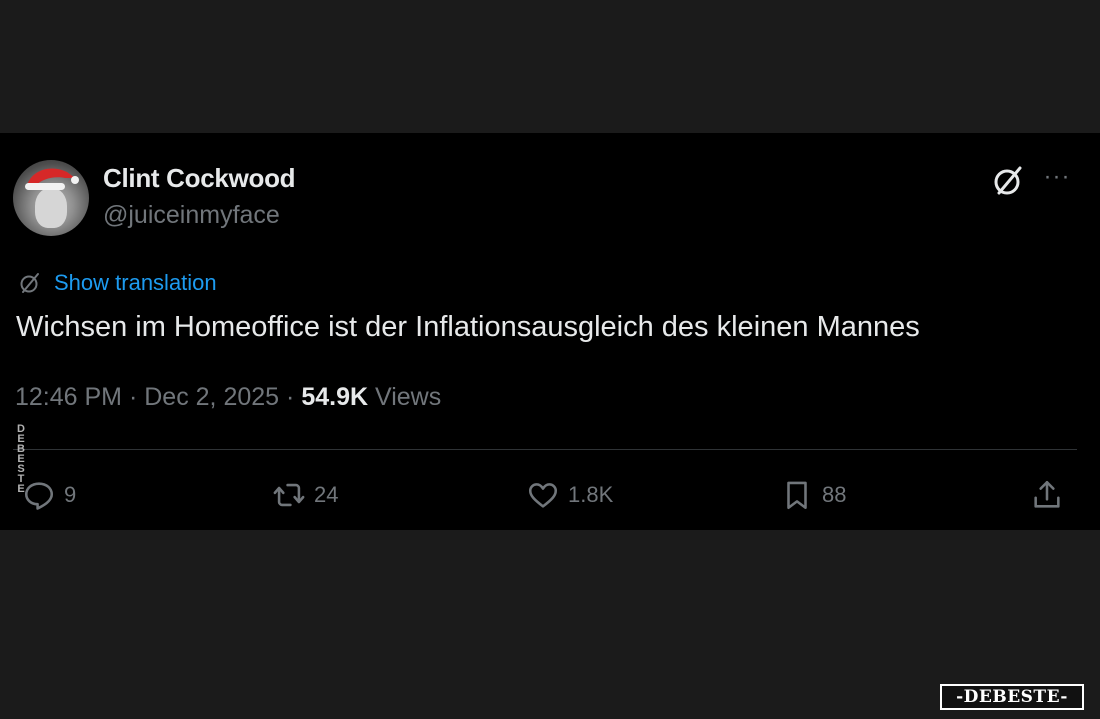  What do you see at coordinates (1047, 494) in the screenshot?
I see `share-icon` at bounding box center [1047, 494].